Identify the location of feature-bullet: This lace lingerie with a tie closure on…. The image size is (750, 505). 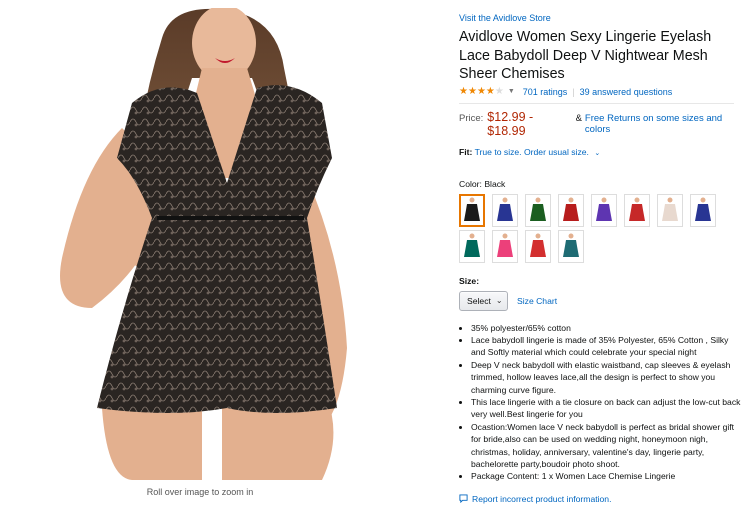
(607, 408).